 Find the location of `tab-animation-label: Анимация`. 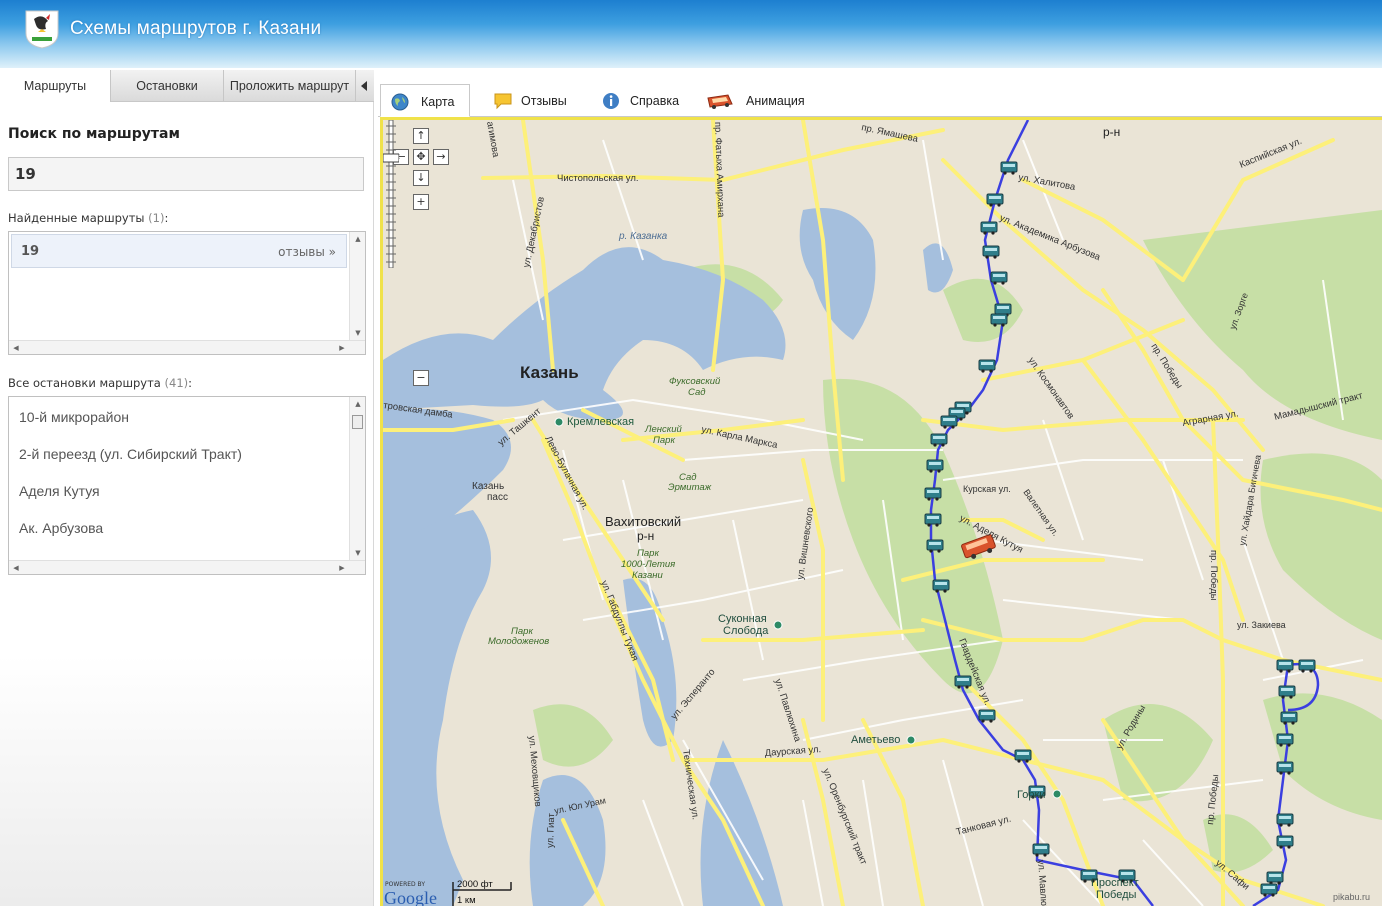

tab-animation-label: Анимация is located at coordinates (775, 101).